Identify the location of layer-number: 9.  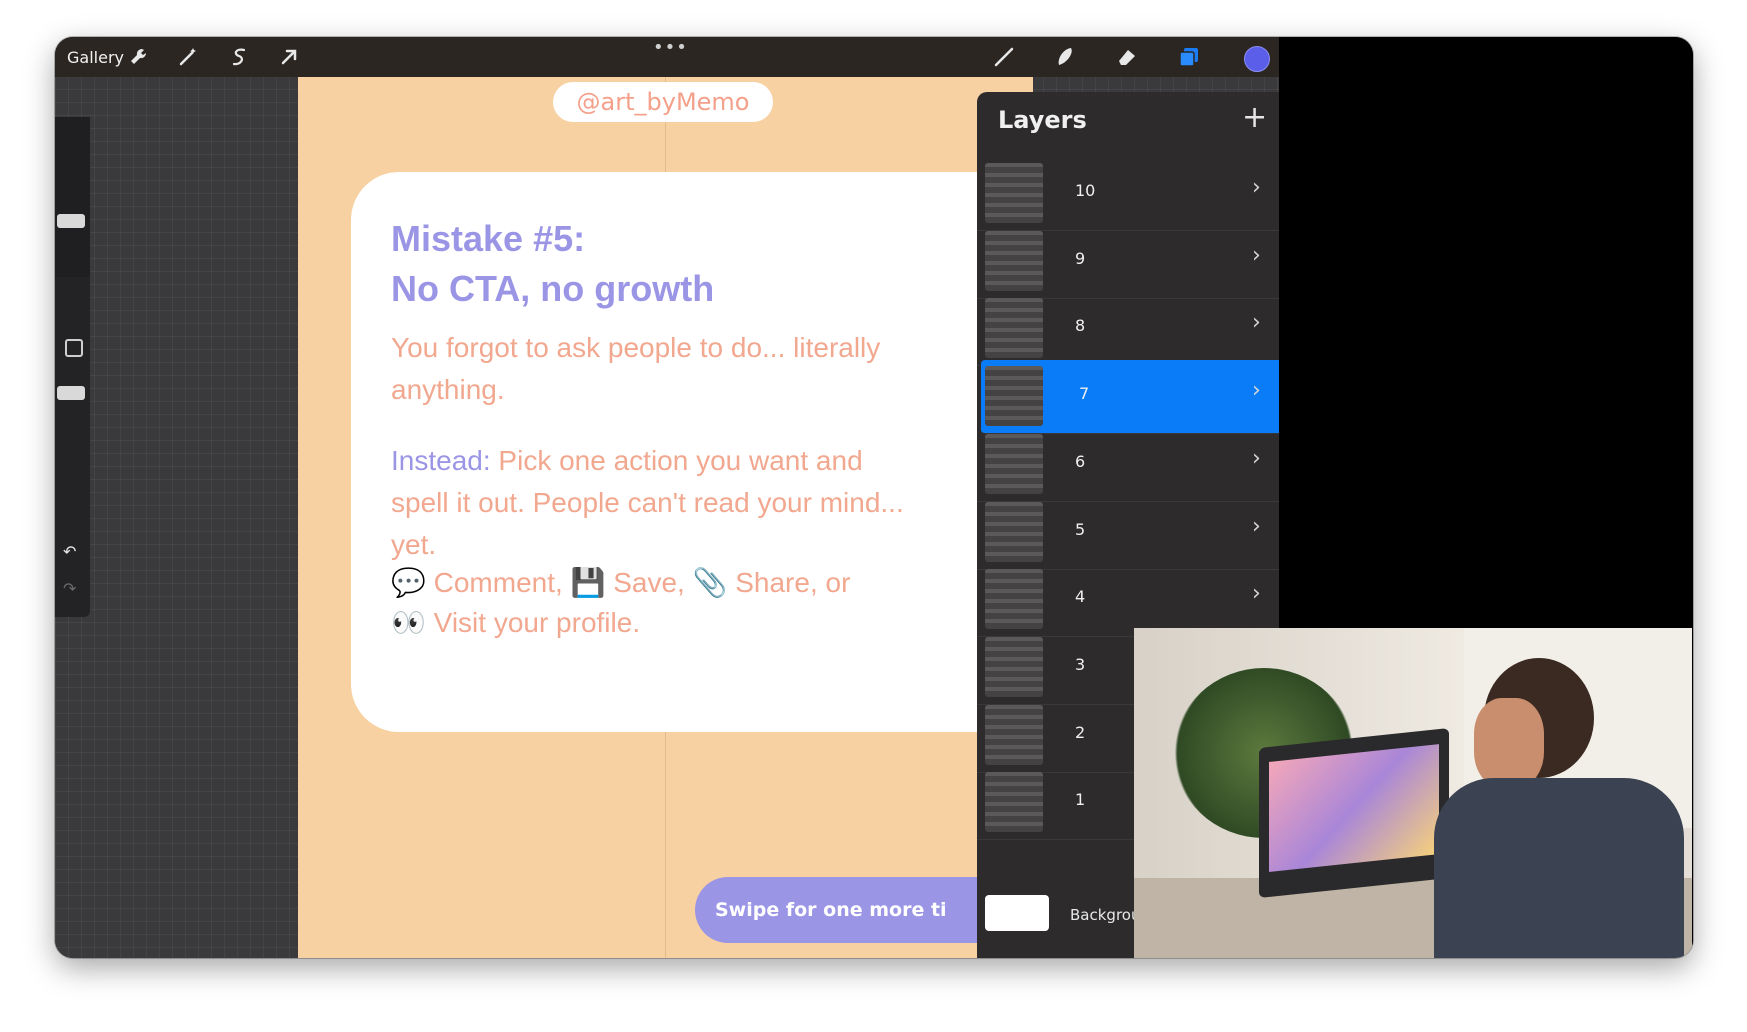
(1080, 258).